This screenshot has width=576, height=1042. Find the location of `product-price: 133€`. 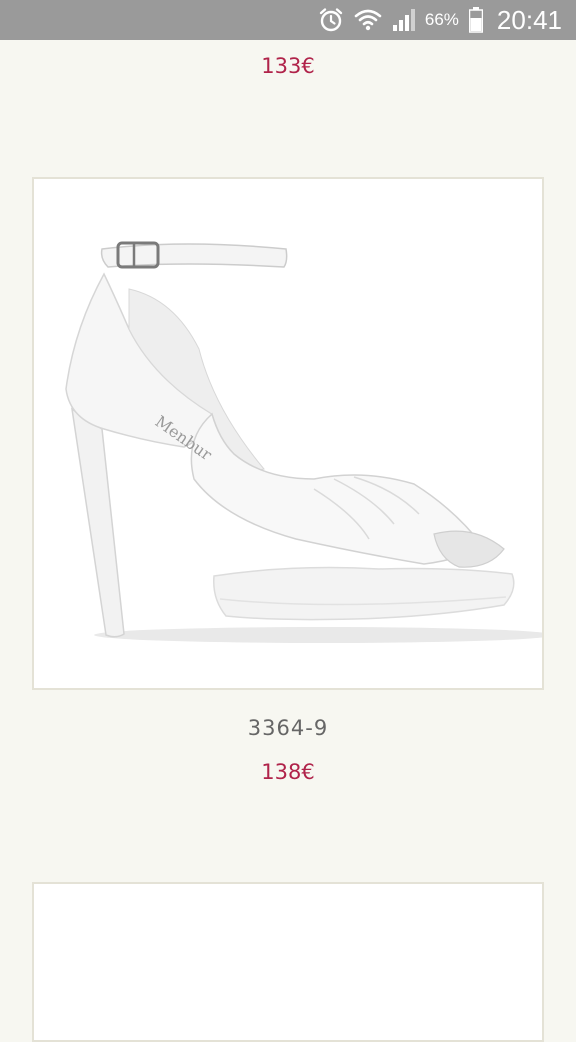

product-price: 133€ is located at coordinates (288, 66).